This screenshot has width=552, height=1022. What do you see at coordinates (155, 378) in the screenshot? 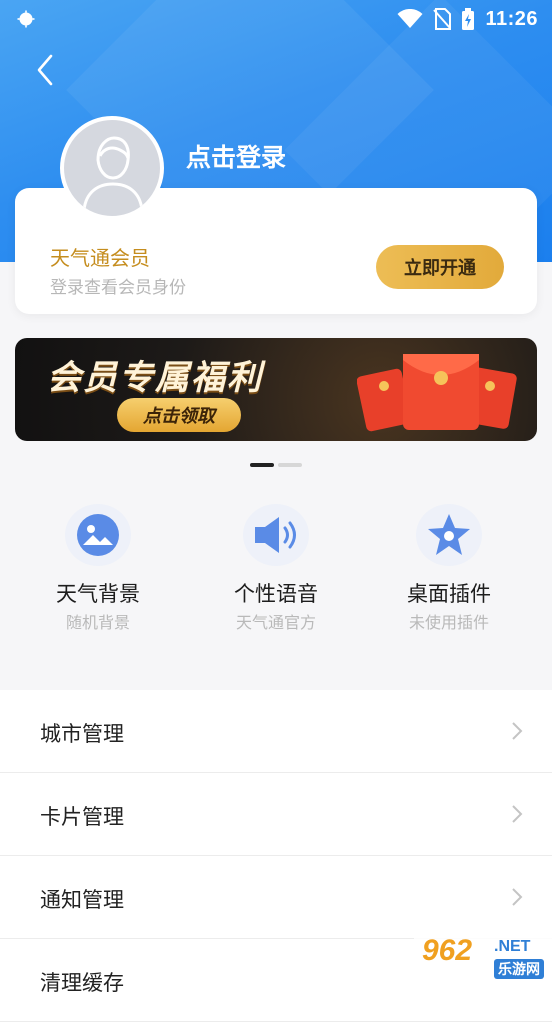
I see `banner-title: 会员专属福利` at bounding box center [155, 378].